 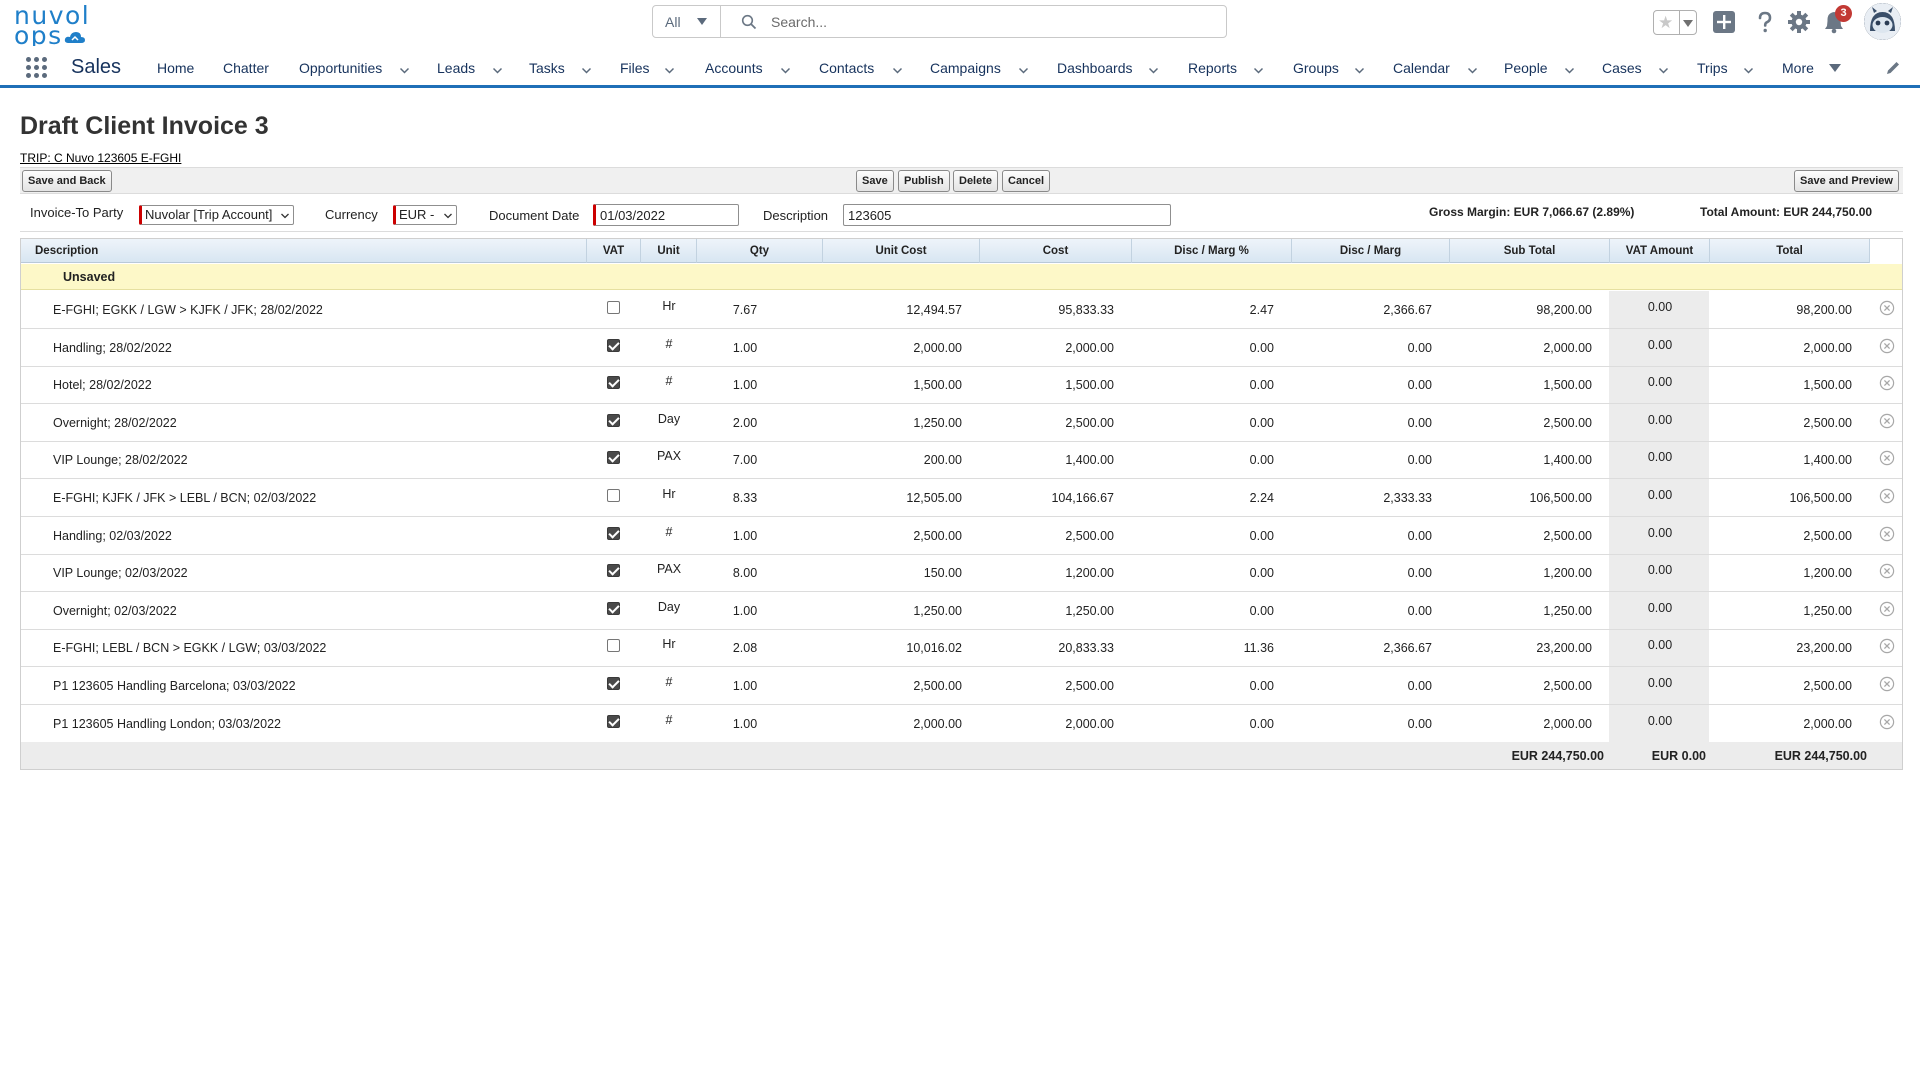 I want to click on invoice-to-select: Nuvolar [Trip Account], so click(x=216, y=215).